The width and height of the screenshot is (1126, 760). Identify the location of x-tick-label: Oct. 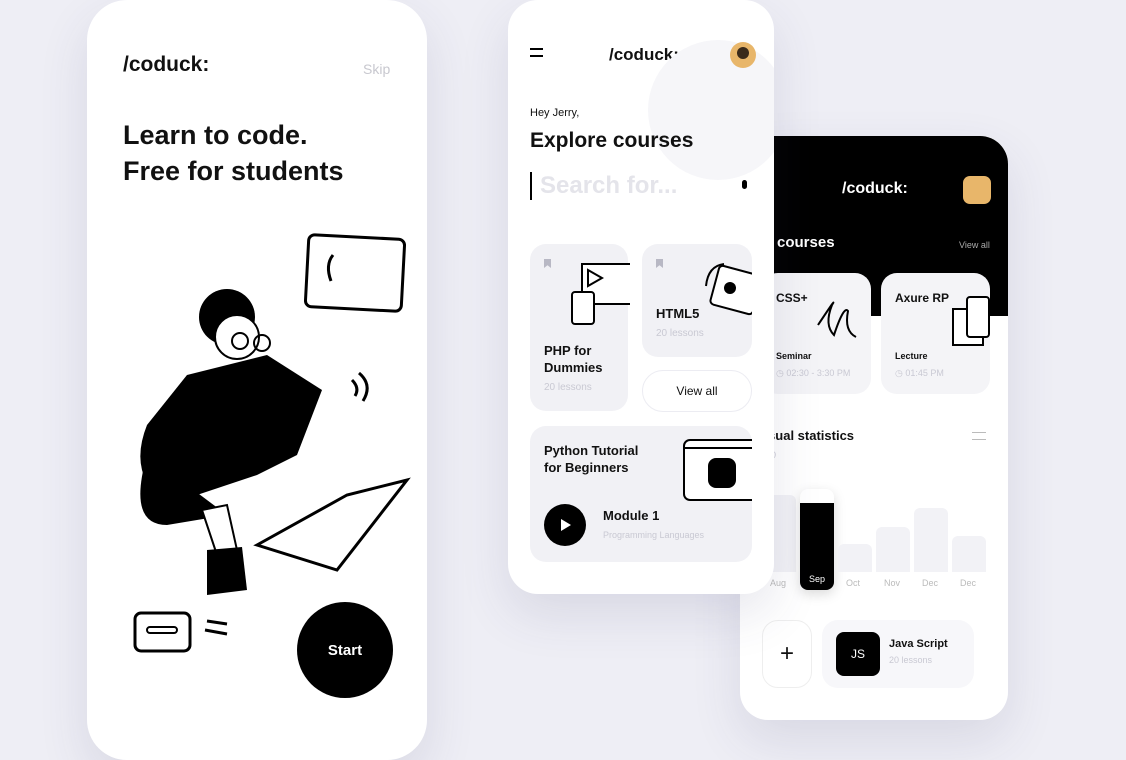
(853, 583).